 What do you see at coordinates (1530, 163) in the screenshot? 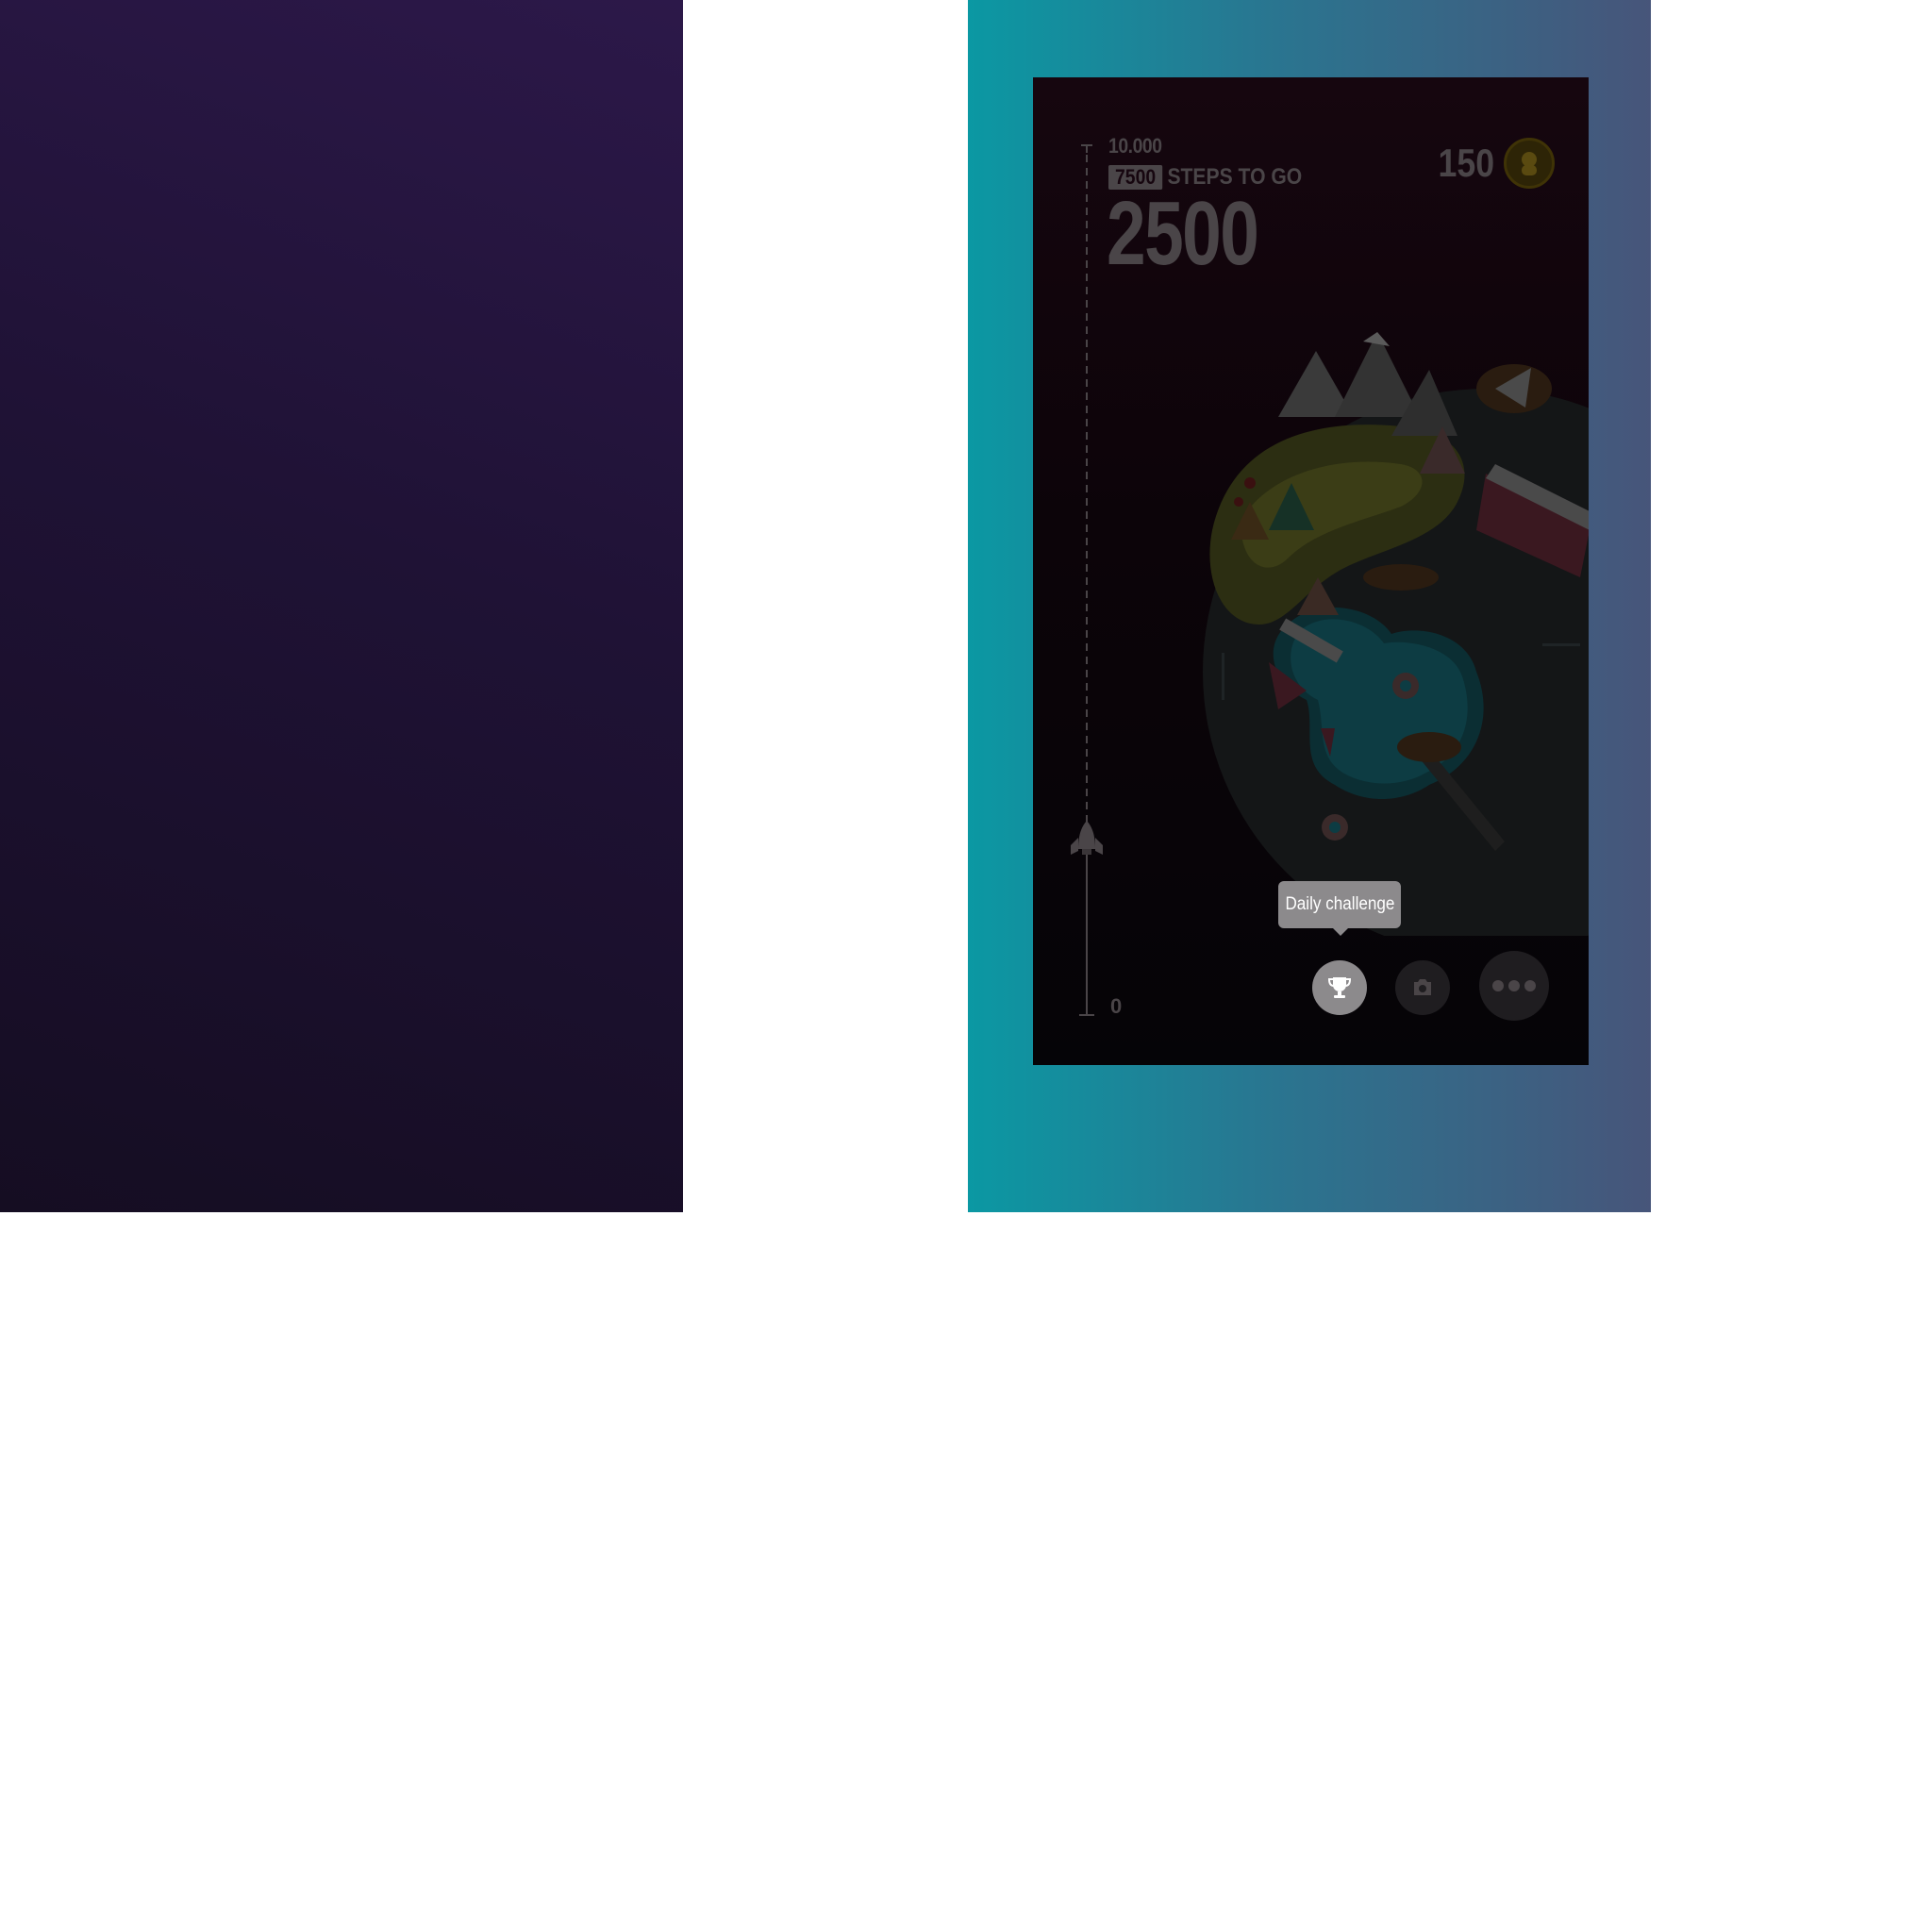
I see `astronaut-coin-icon` at bounding box center [1530, 163].